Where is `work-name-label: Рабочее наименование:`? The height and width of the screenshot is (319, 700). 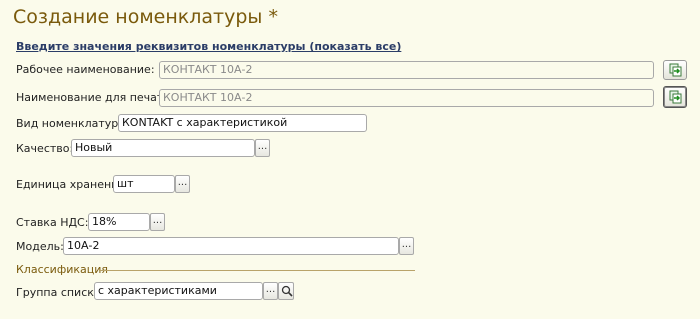
work-name-label: Рабочее наименование: is located at coordinates (85, 69).